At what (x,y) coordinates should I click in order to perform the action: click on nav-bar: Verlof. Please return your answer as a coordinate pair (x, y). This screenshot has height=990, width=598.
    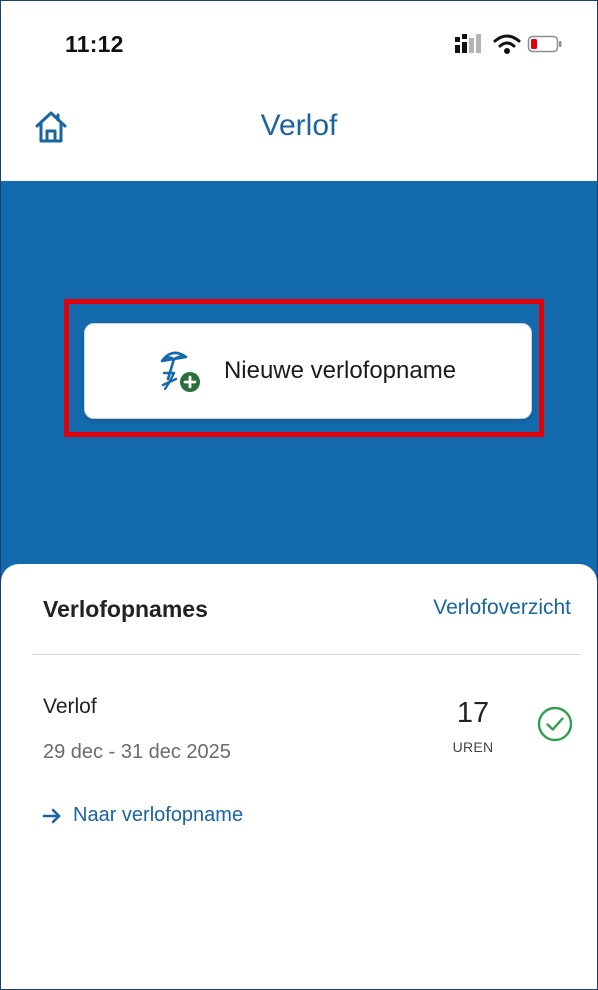
    Looking at the image, I should click on (299, 133).